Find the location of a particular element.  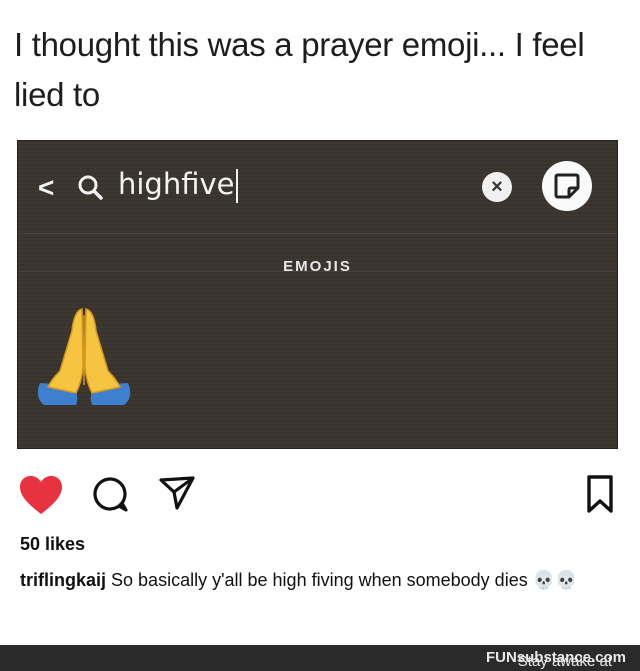

sticker-icon is located at coordinates (567, 186).